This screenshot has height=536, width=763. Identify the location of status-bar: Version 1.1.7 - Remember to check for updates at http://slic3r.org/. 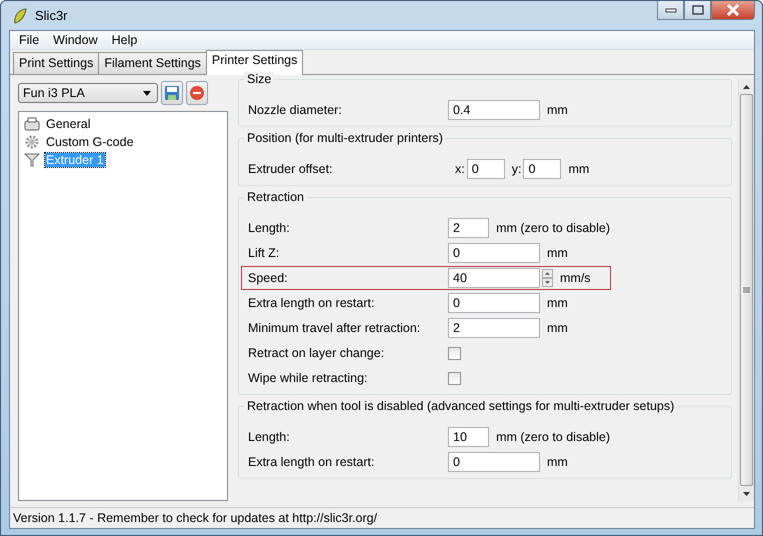
(382, 517).